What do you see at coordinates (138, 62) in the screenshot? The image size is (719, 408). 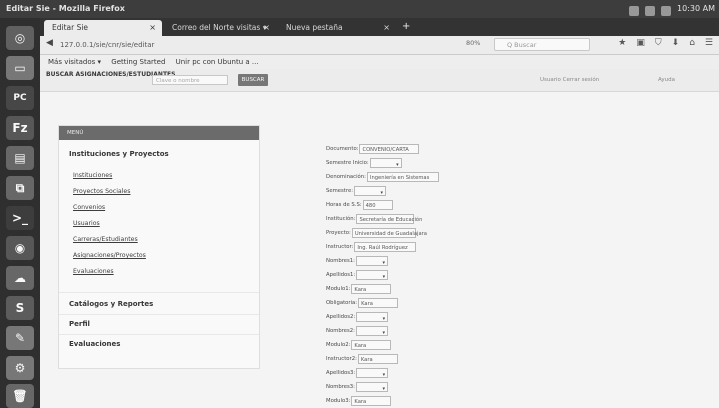 I see `bookmark-item: Getting Started` at bounding box center [138, 62].